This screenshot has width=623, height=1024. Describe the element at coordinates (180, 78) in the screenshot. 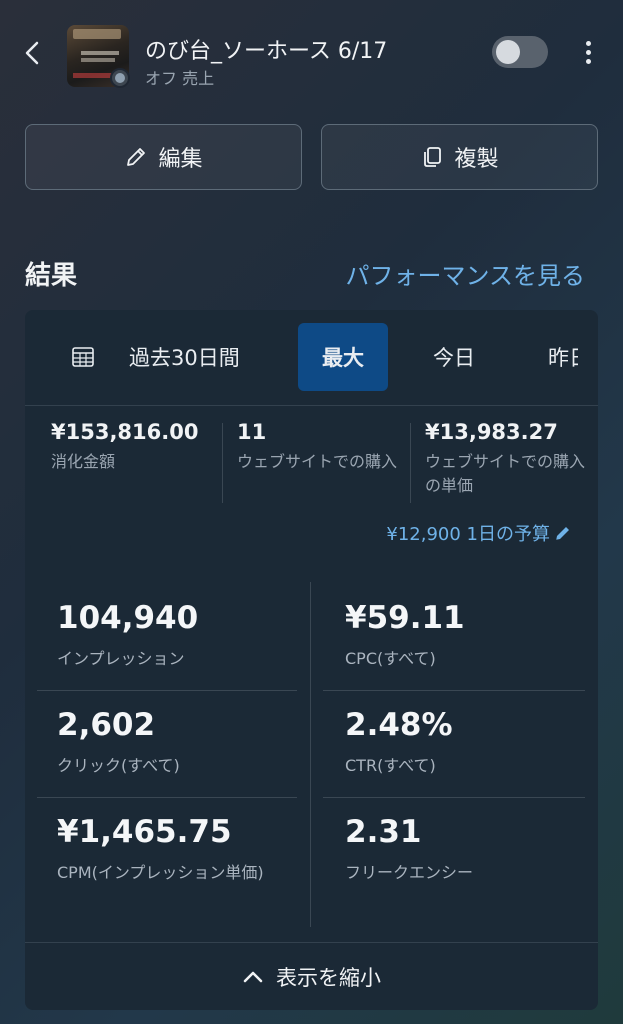

I see `ad-subtitle: オフ 売上` at that location.